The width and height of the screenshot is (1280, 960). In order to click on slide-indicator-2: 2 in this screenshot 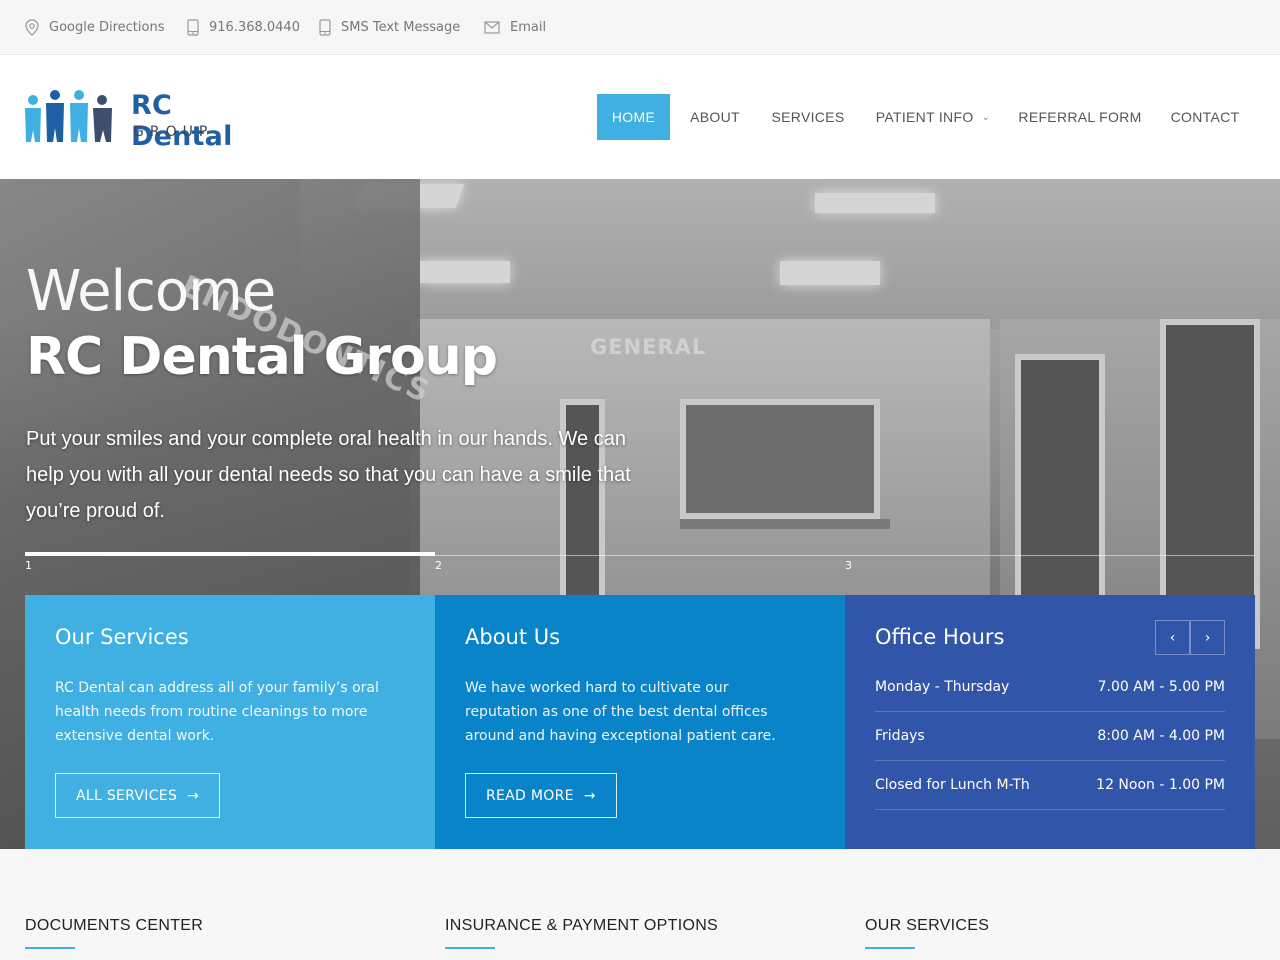, I will do `click(438, 565)`.